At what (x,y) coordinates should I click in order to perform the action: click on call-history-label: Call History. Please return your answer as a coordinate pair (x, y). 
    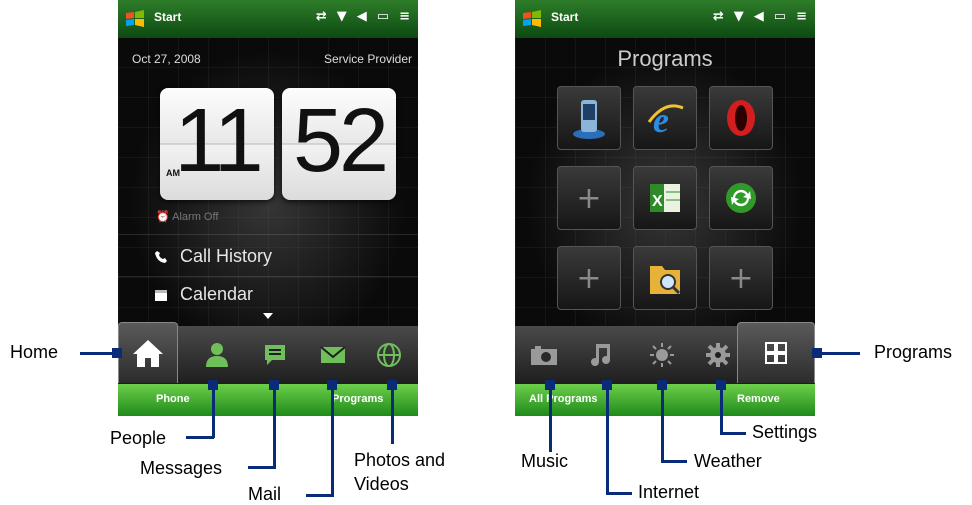
    Looking at the image, I should click on (226, 256).